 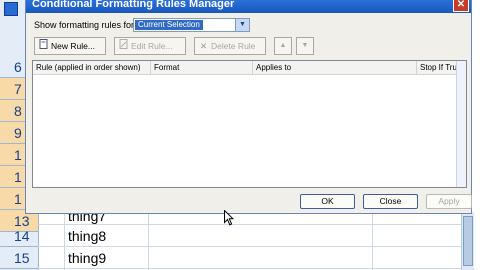 What do you see at coordinates (43, 46) in the screenshot?
I see `new-document-icon` at bounding box center [43, 46].